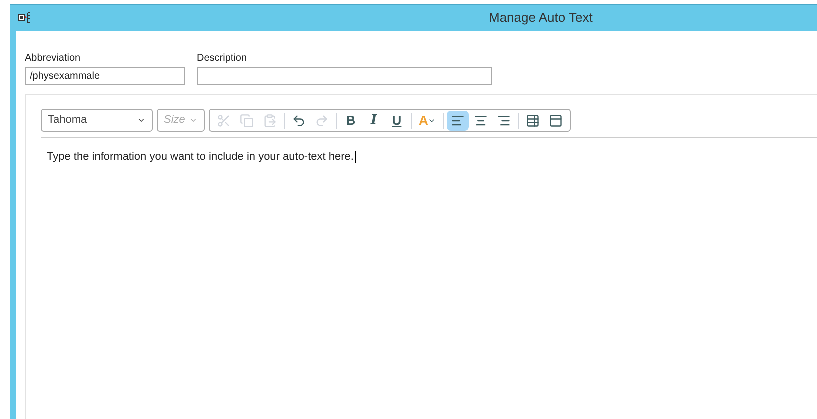 This screenshot has width=817, height=419. Describe the element at coordinates (481, 121) in the screenshot. I see `align-center-icon` at that location.